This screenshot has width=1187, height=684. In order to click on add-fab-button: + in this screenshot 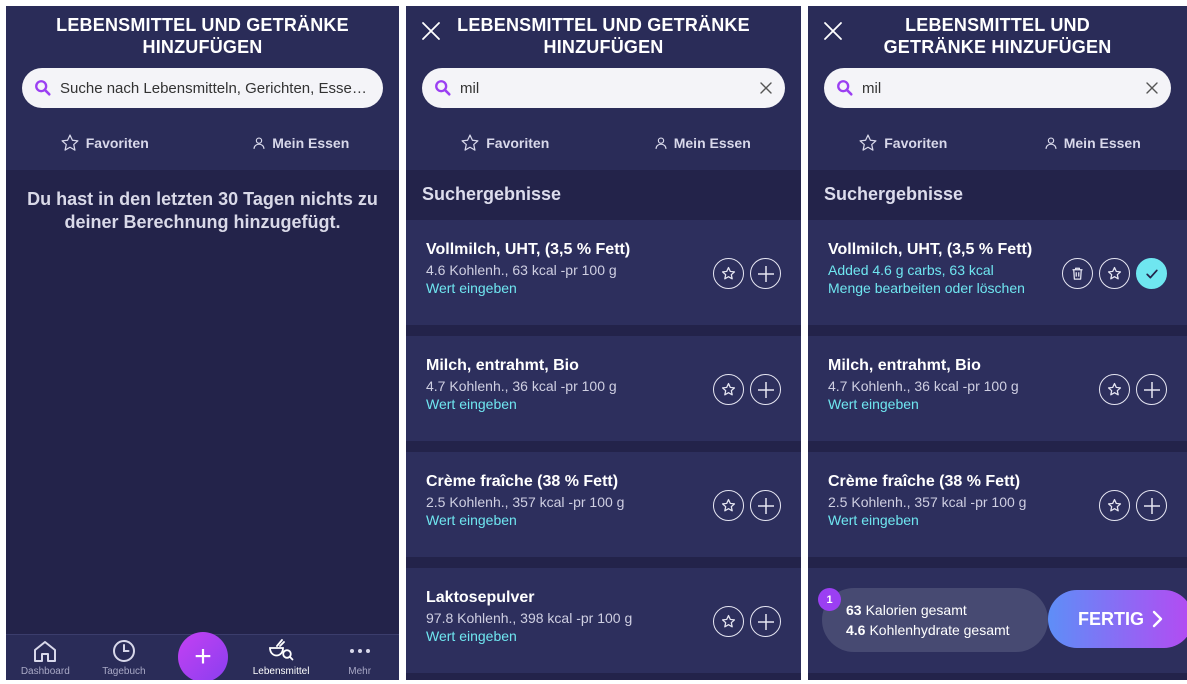, I will do `click(203, 656)`.